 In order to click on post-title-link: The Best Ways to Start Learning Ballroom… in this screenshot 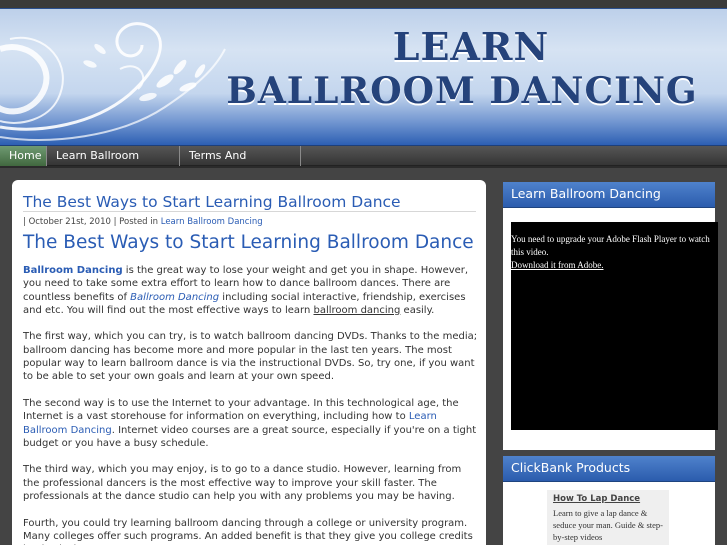, I will do `click(212, 202)`.